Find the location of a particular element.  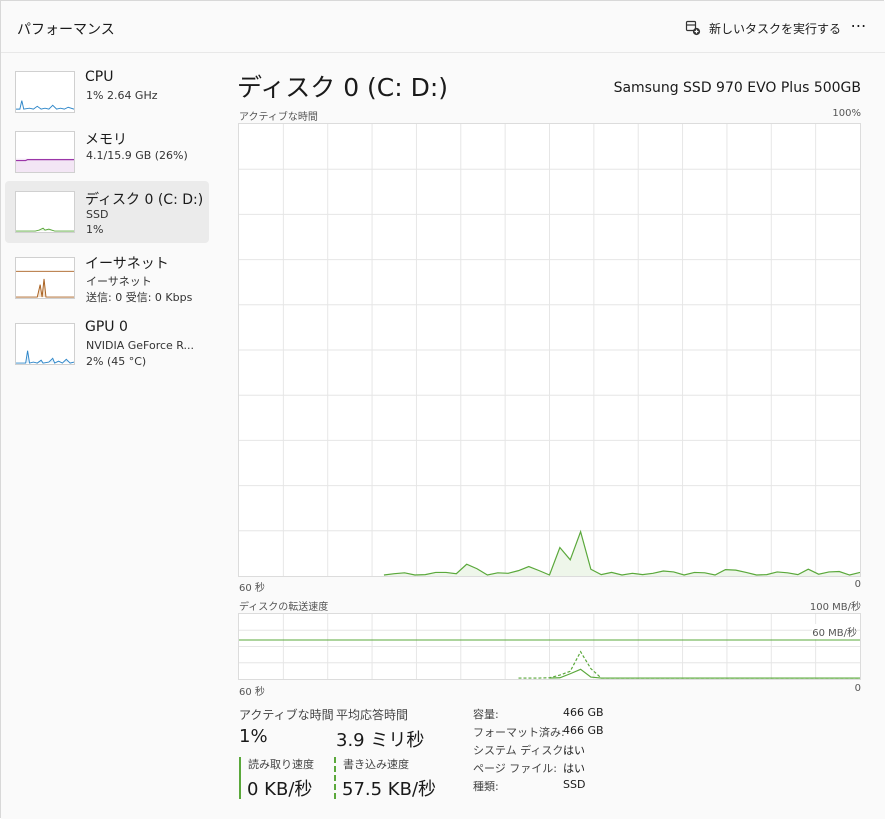

read-speed-label: 読み取り速度 is located at coordinates (281, 764).